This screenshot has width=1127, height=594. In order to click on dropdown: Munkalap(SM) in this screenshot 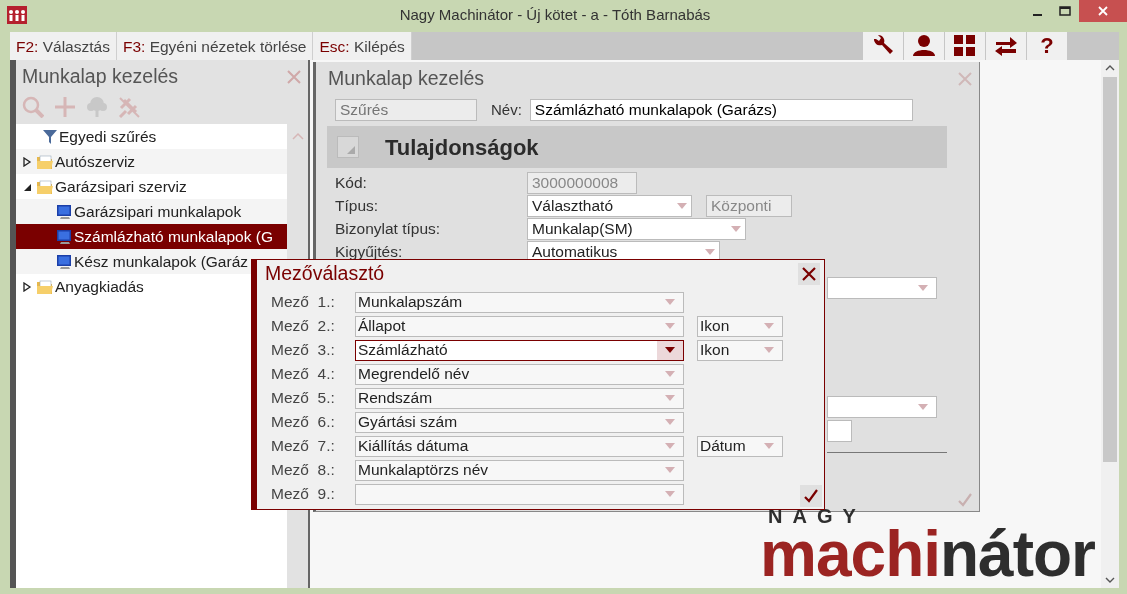, I will do `click(636, 228)`.